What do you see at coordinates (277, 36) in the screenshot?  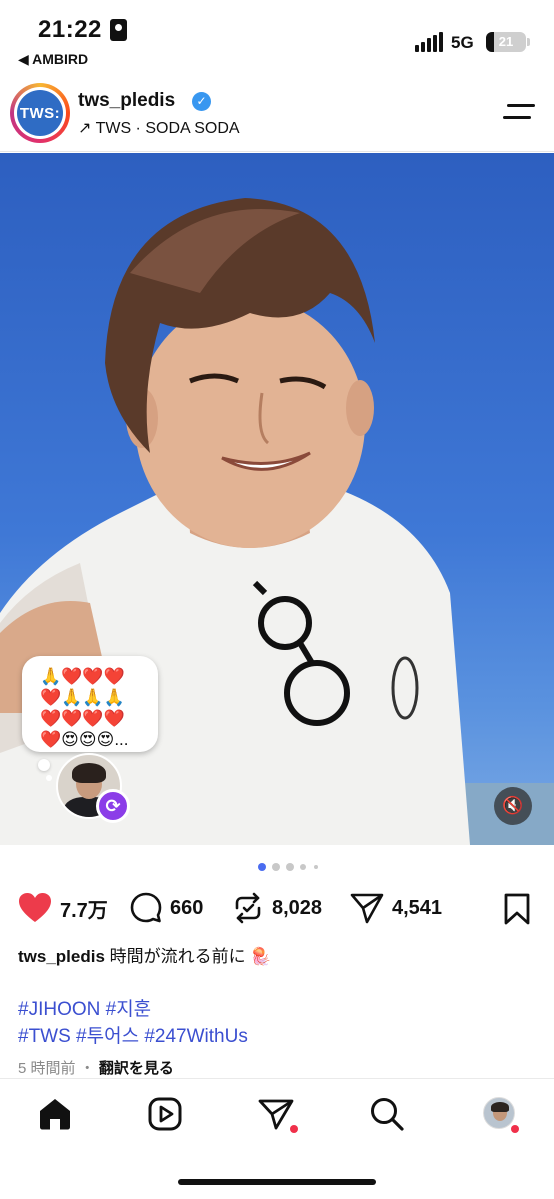 I see `status-bar: 21:22 ◀ AMBIRD 5G 21` at bounding box center [277, 36].